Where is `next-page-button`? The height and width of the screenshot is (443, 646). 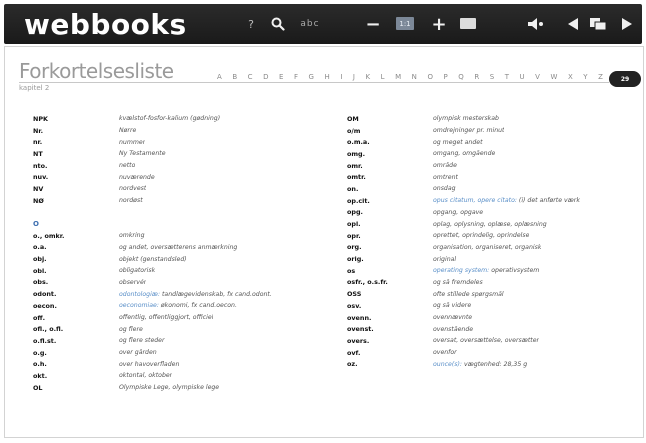
next-page-button is located at coordinates (627, 24).